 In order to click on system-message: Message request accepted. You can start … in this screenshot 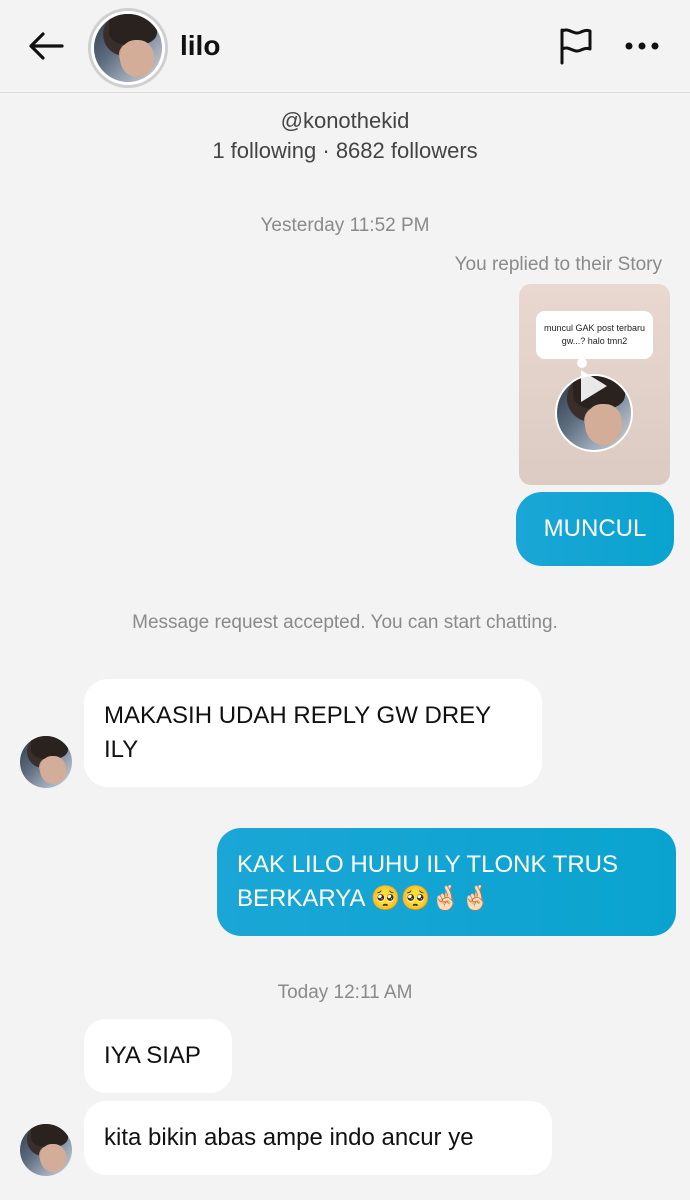, I will do `click(345, 622)`.